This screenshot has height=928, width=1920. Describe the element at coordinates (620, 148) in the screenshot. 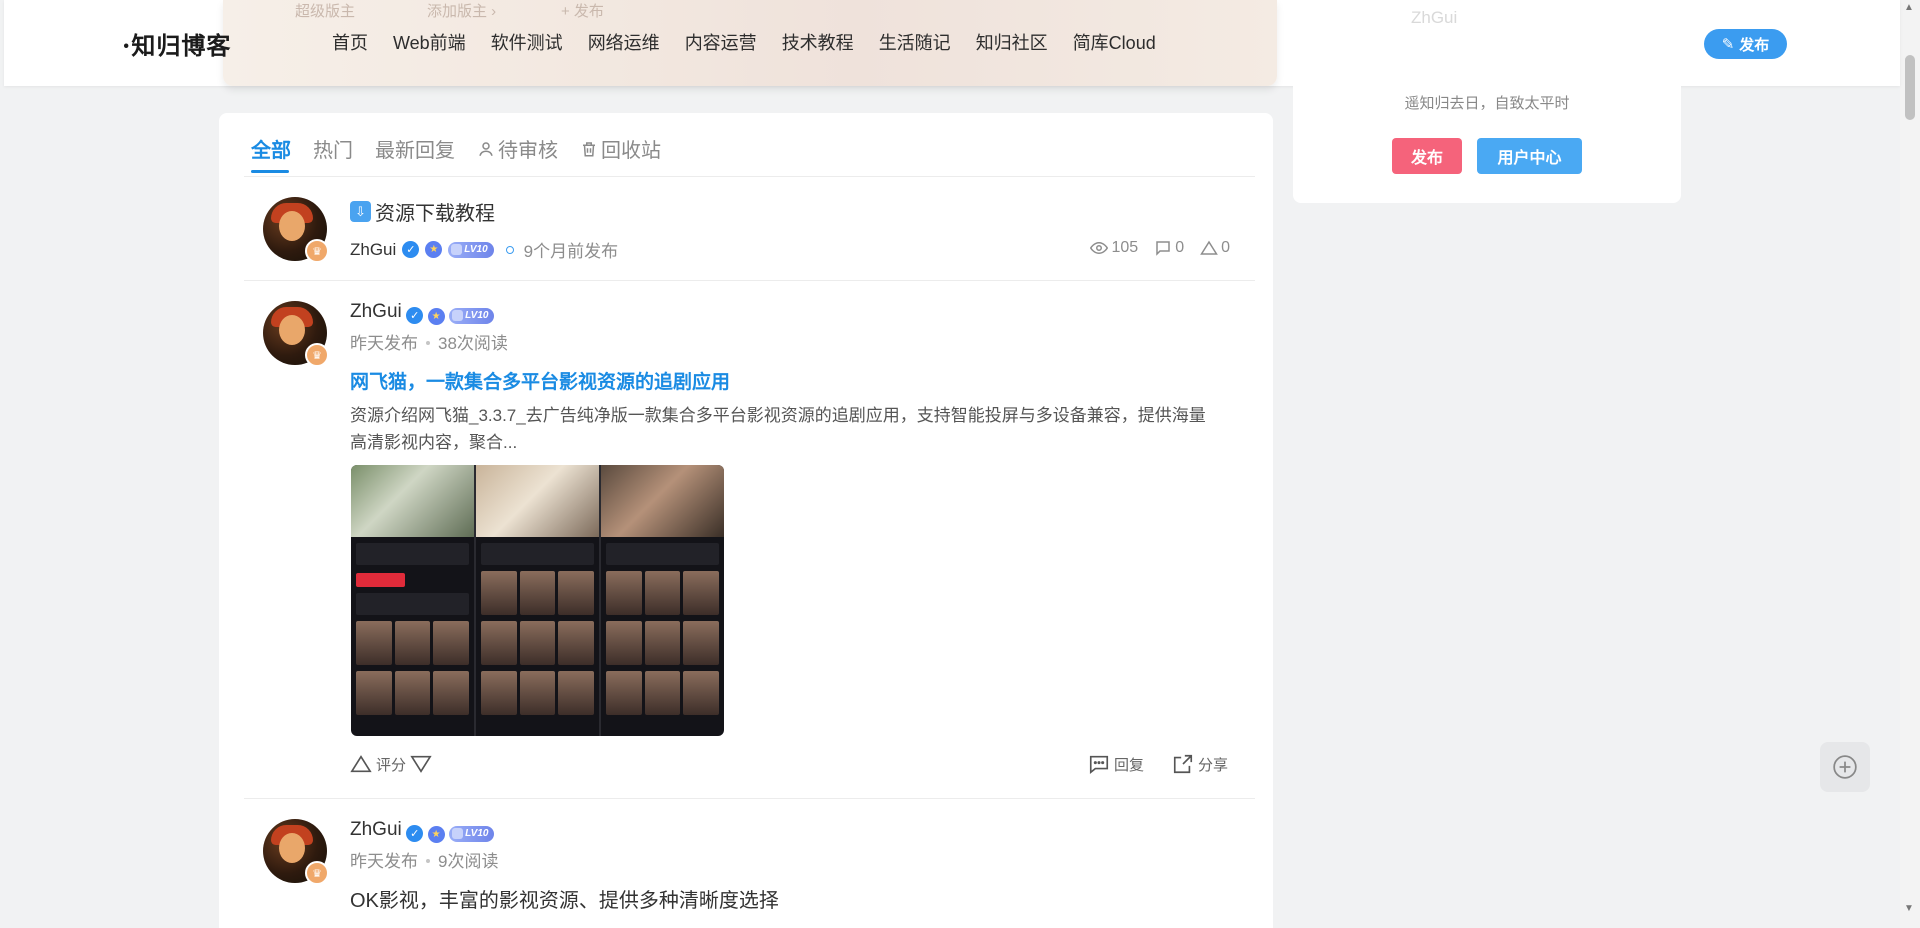

I see `tab-recycle-bin: 回收站` at that location.